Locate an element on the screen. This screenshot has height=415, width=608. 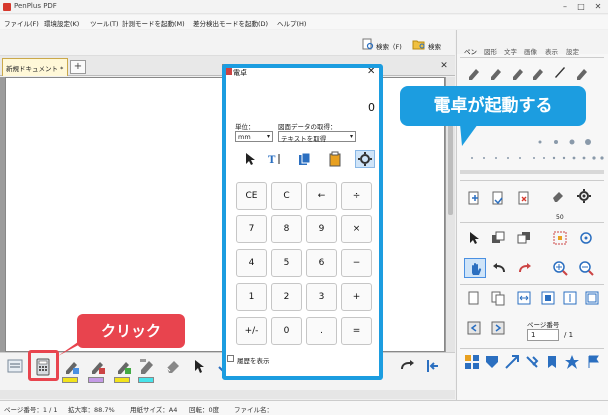
launch-callout-tail is located at coordinates (470, 135).